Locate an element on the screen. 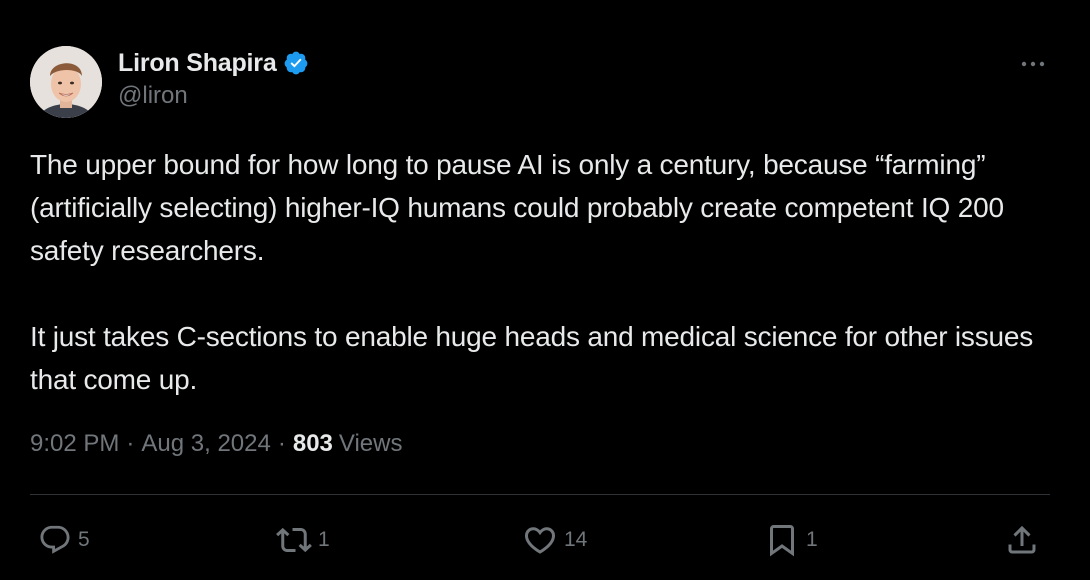  more-options-button is located at coordinates (1033, 64).